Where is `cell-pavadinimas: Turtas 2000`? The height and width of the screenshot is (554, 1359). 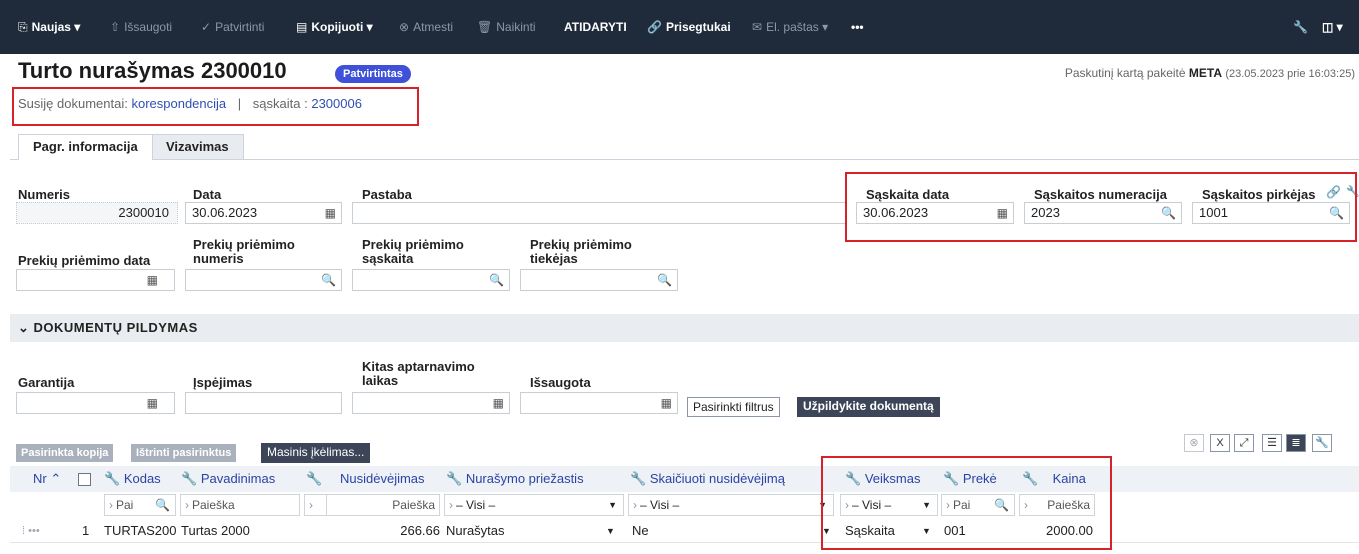
cell-pavadinimas: Turtas 2000 is located at coordinates (215, 531).